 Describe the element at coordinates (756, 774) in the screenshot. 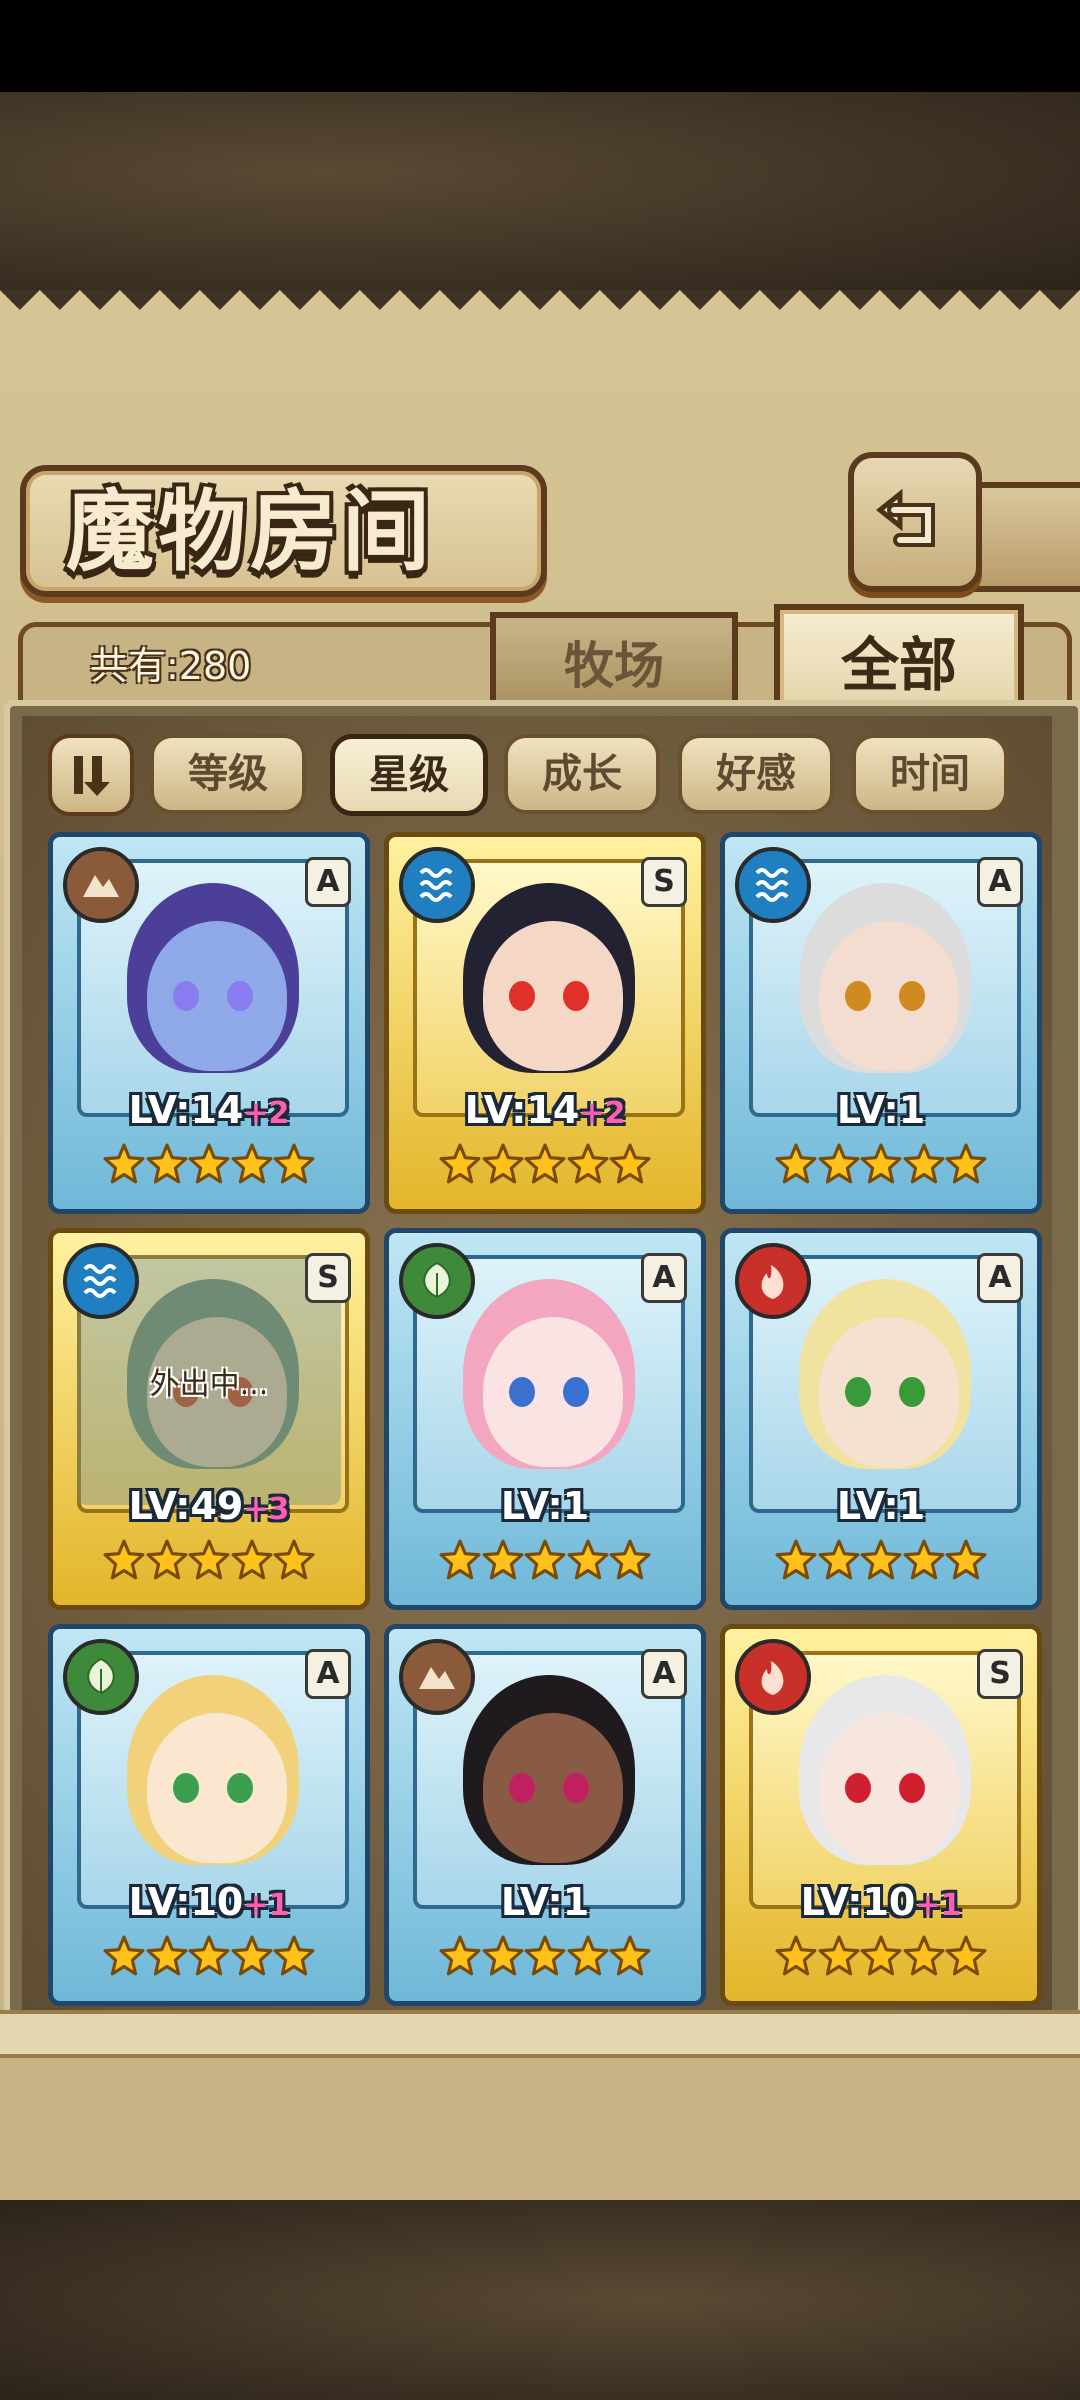

I see `sort-affection-button: 好感` at that location.